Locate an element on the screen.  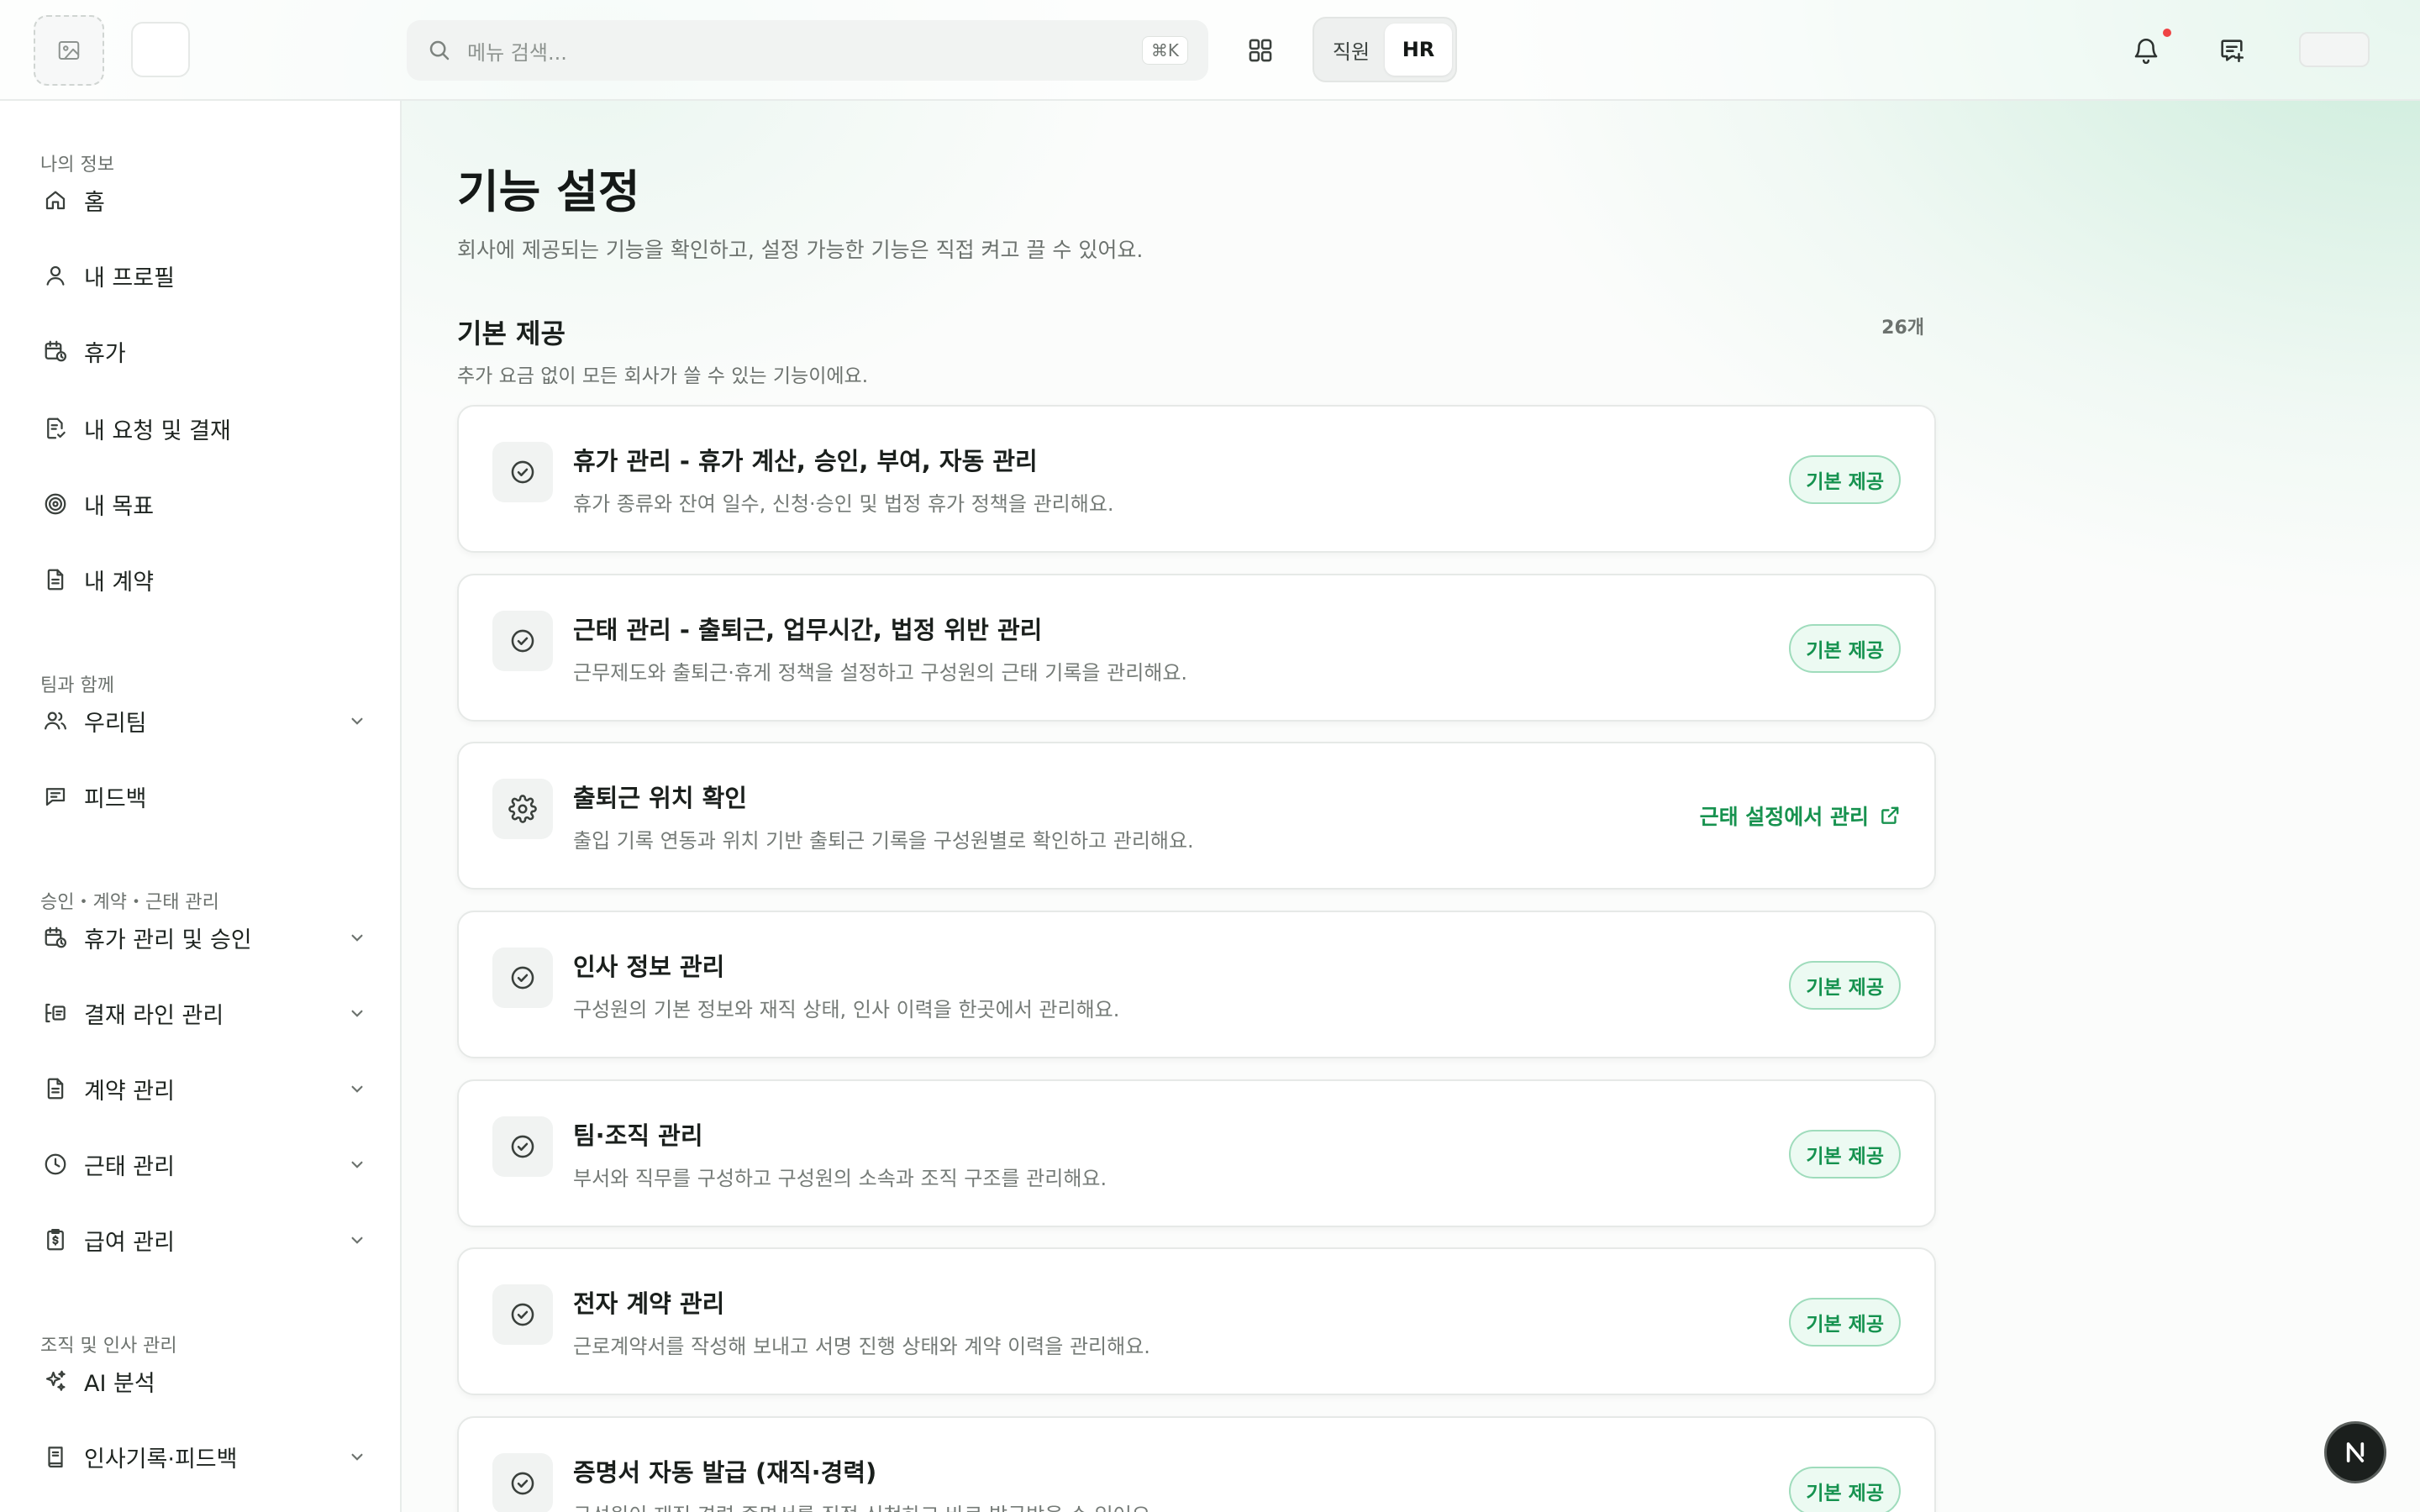
role-switcher: 직원 HR is located at coordinates (1385, 49).